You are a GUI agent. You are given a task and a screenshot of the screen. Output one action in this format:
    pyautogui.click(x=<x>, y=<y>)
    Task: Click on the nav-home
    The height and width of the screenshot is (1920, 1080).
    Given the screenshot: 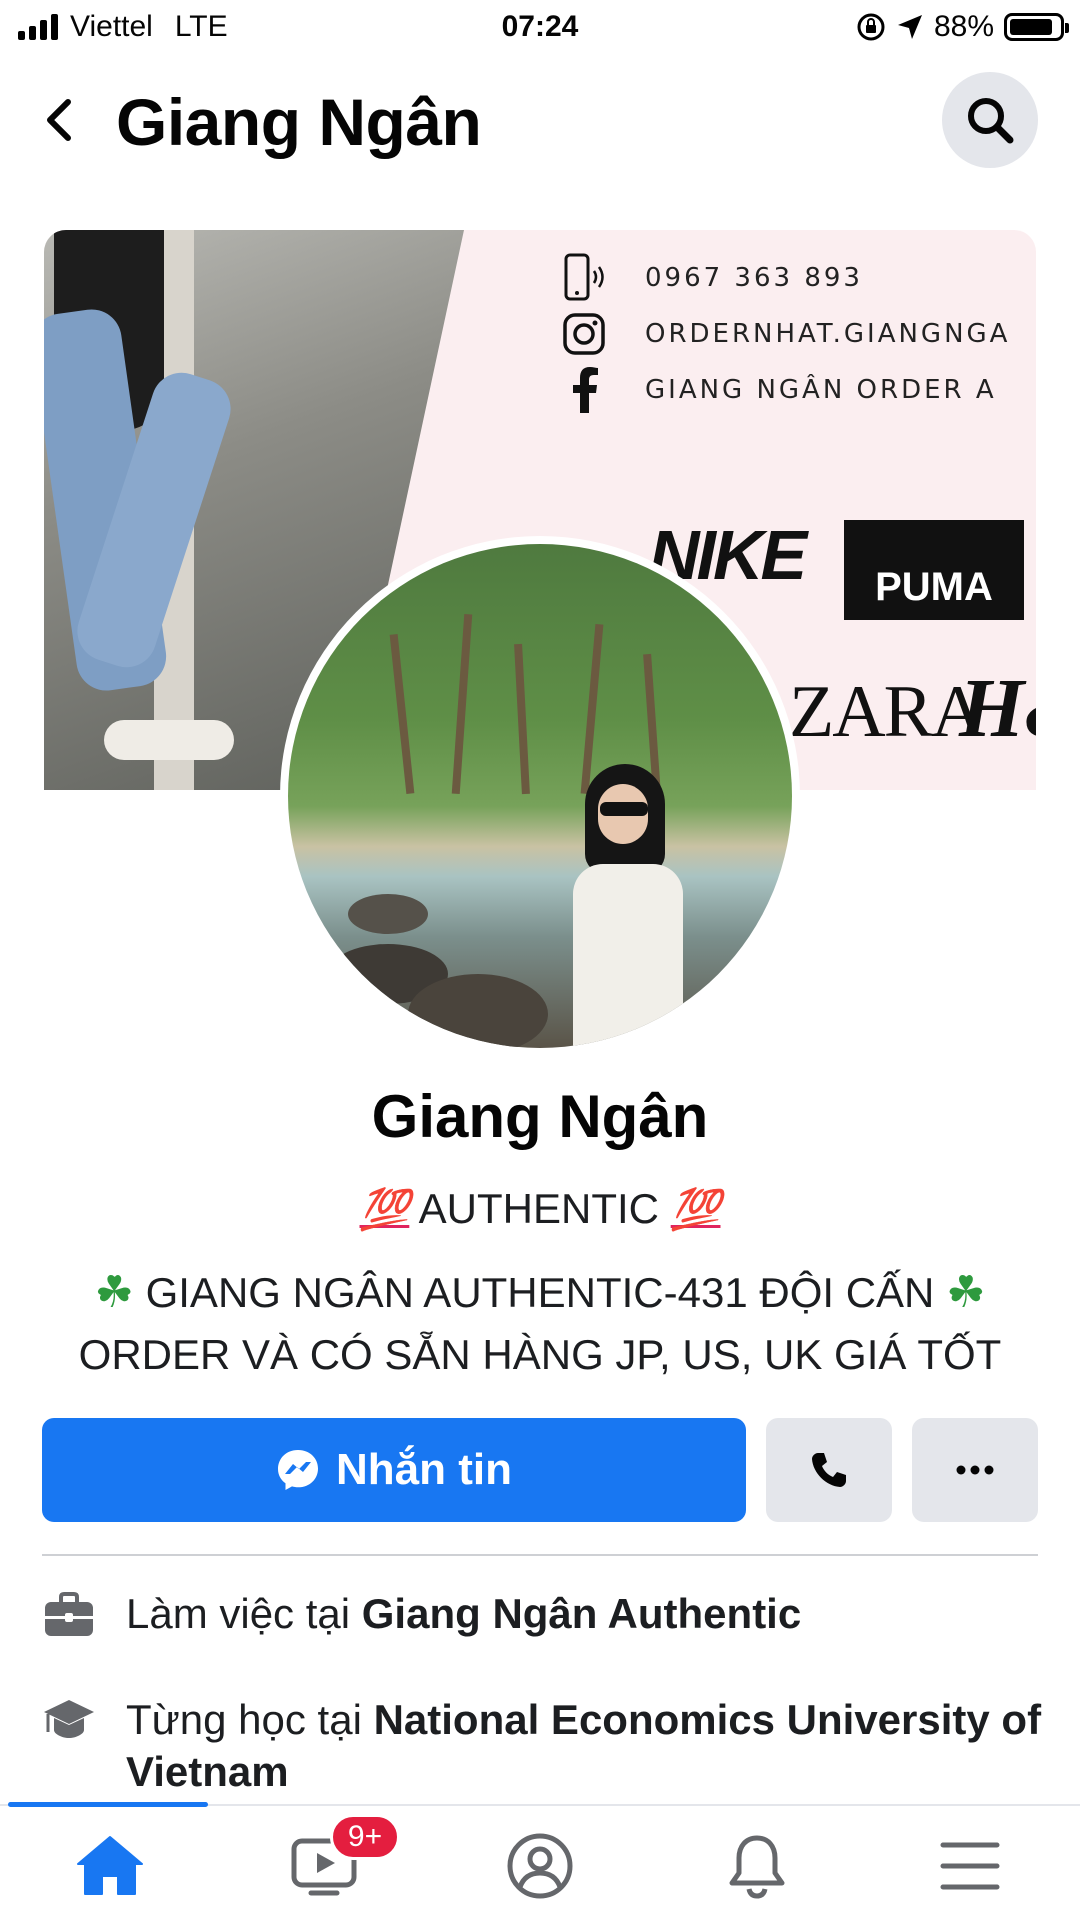 What is the action you would take?
    pyautogui.click(x=110, y=1866)
    